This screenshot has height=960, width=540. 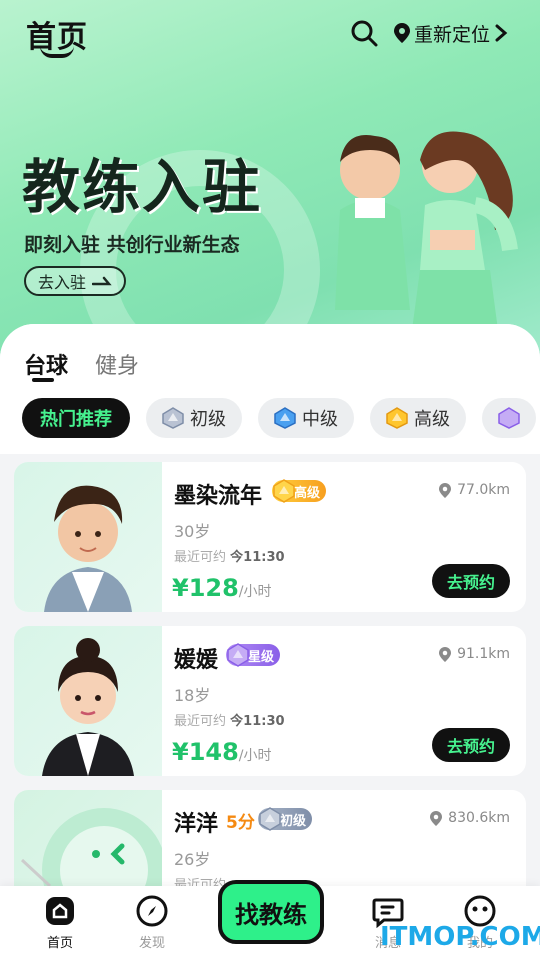 I want to click on watermark: ITMOP.COM, so click(x=460, y=937).